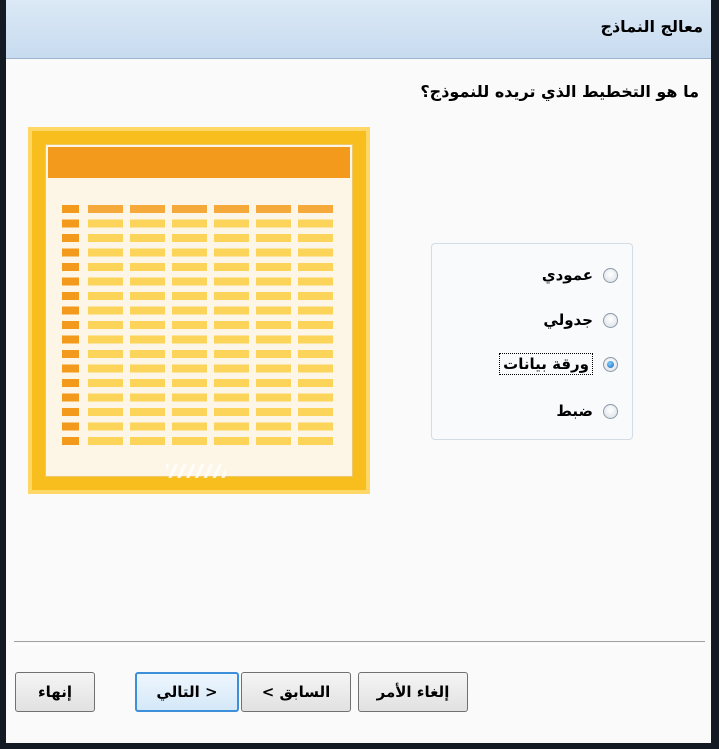 The width and height of the screenshot is (719, 749). What do you see at coordinates (574, 411) in the screenshot?
I see `radio-label-justified: ضبط` at bounding box center [574, 411].